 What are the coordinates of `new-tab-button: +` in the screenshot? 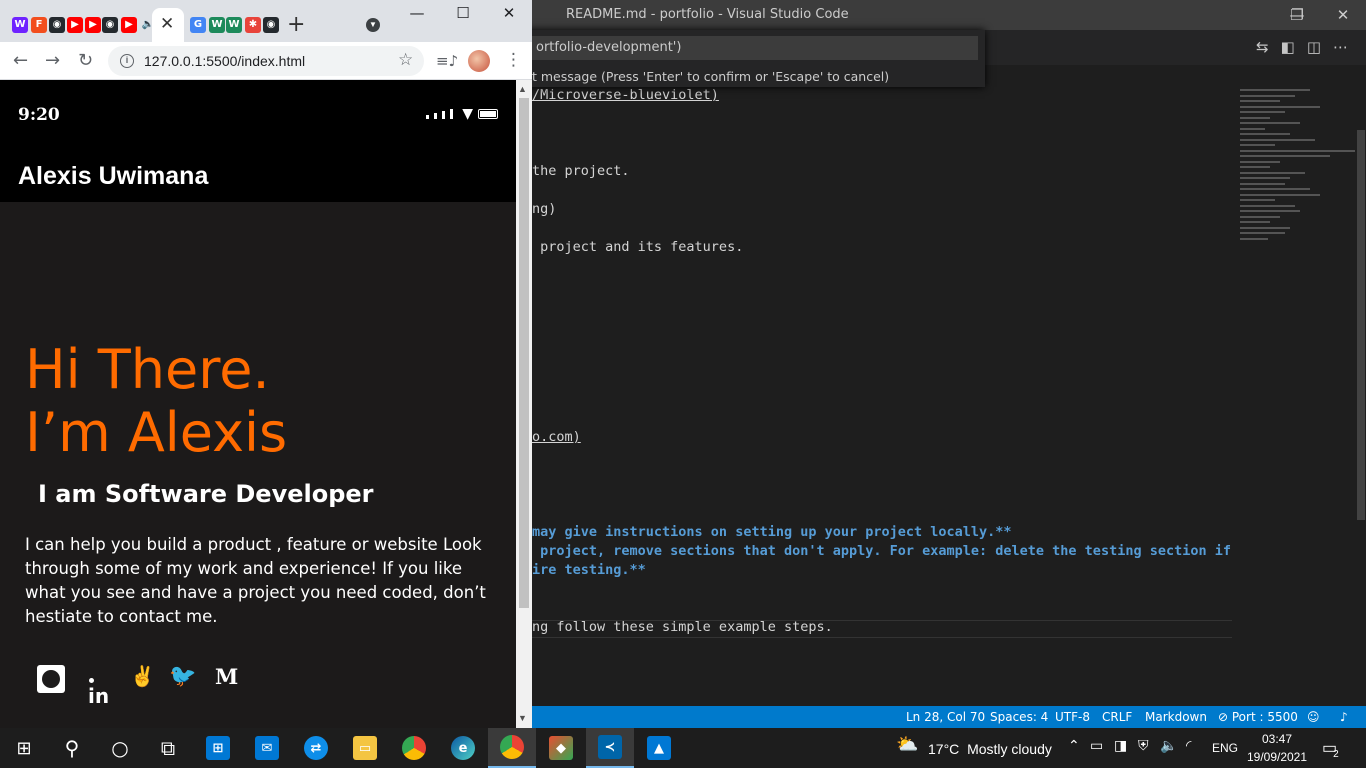 It's located at (296, 24).